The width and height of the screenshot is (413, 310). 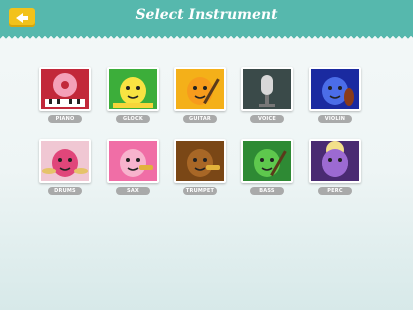 I want to click on instrument-tile-violin, so click(x=335, y=89).